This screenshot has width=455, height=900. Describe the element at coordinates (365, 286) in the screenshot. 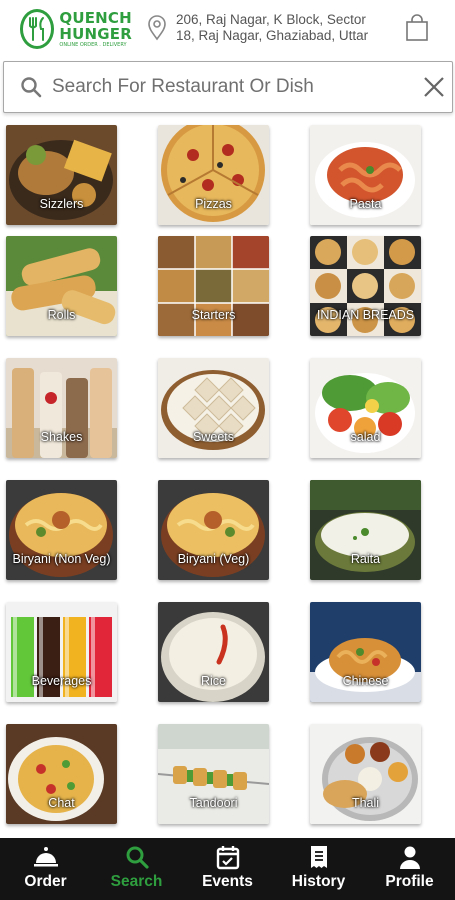

I see `category-tile-indian-breads: INDIAN BREADS` at that location.